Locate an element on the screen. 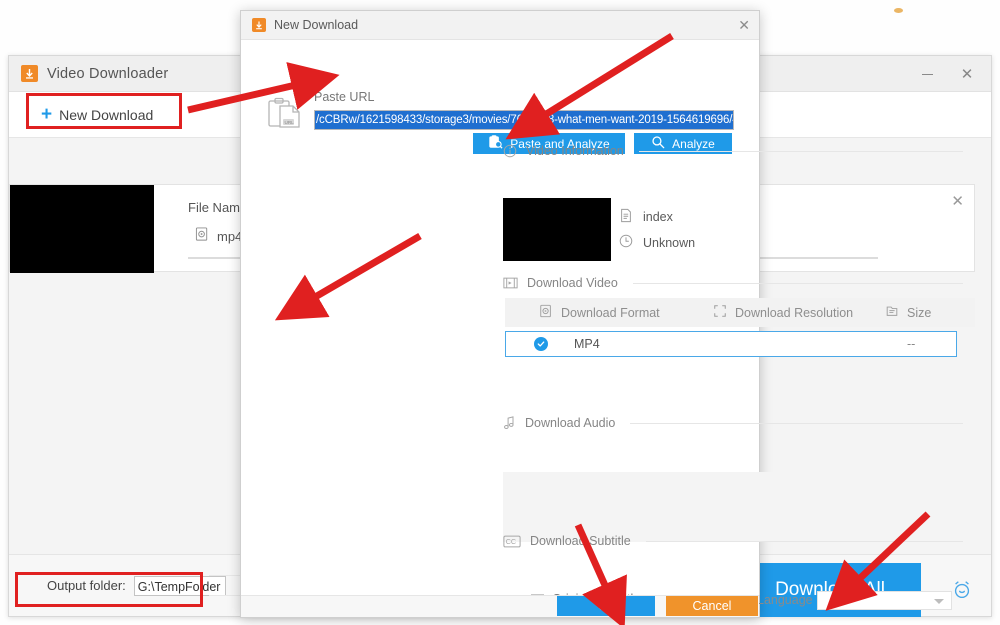  card-format: mp4 is located at coordinates (218, 236).